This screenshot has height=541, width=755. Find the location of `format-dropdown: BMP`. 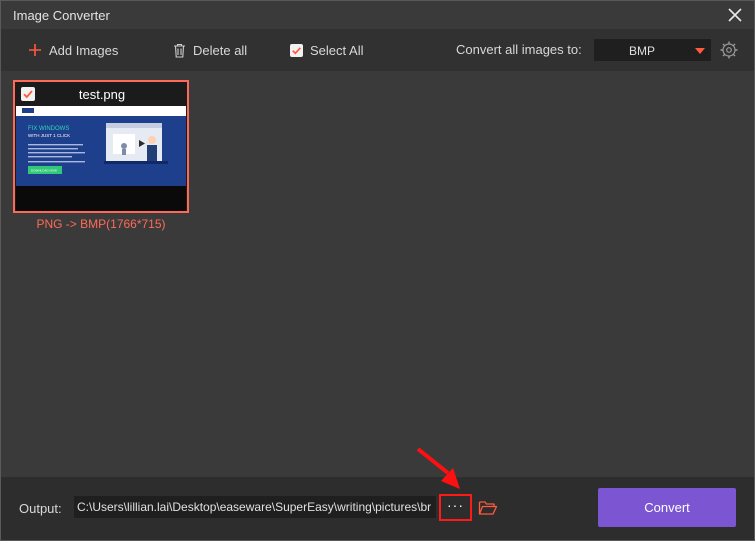

format-dropdown: BMP is located at coordinates (652, 50).